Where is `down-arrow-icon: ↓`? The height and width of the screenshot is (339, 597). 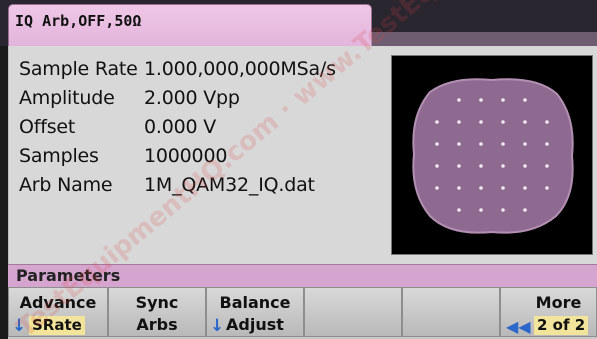
down-arrow-icon: ↓ is located at coordinates (19, 326).